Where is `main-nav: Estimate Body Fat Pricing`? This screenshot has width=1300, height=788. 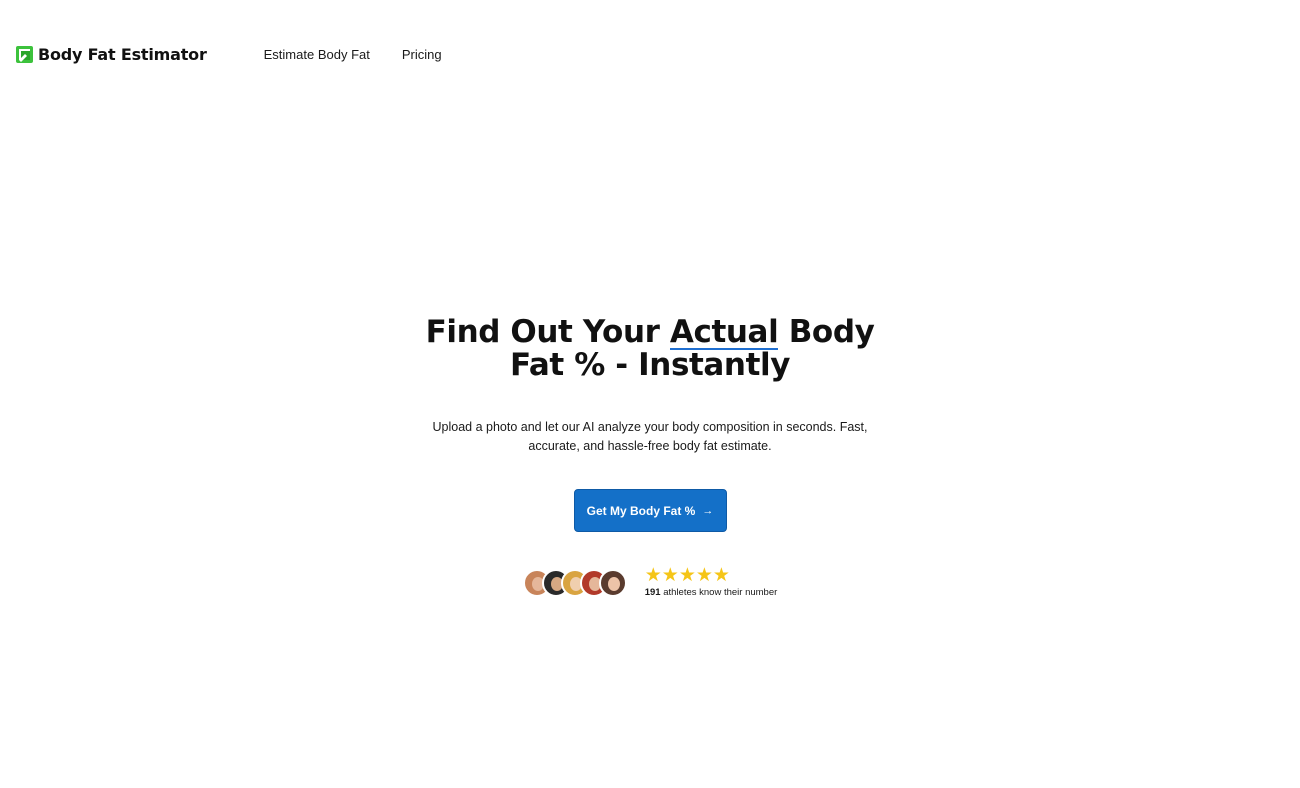 main-nav: Estimate Body Fat Pricing is located at coordinates (369, 54).